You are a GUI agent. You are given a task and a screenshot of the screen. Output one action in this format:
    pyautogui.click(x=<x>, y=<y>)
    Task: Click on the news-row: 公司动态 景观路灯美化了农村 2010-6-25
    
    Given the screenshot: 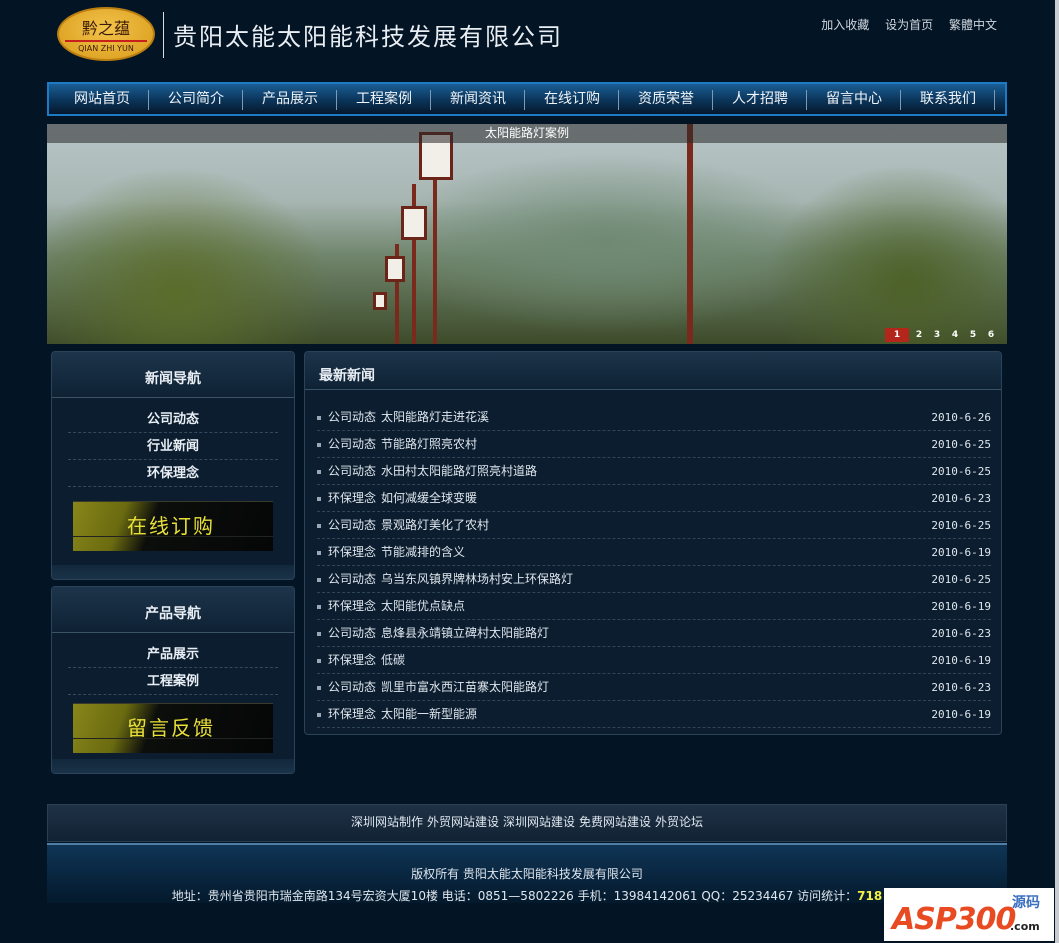 What is the action you would take?
    pyautogui.click(x=654, y=525)
    